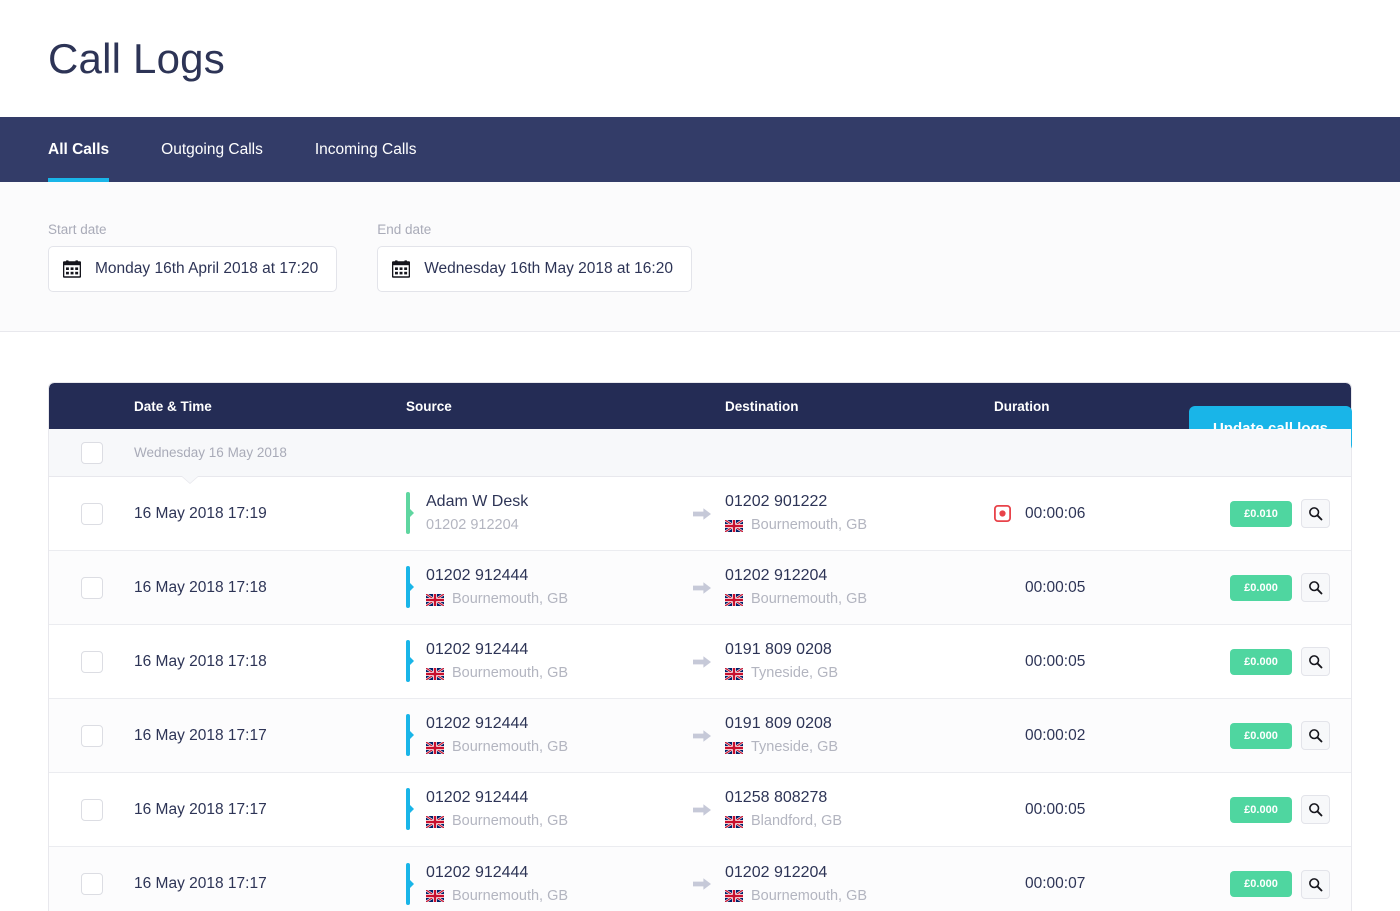 The image size is (1400, 911). I want to click on destination-sub-text: Blandford, GB, so click(797, 821).